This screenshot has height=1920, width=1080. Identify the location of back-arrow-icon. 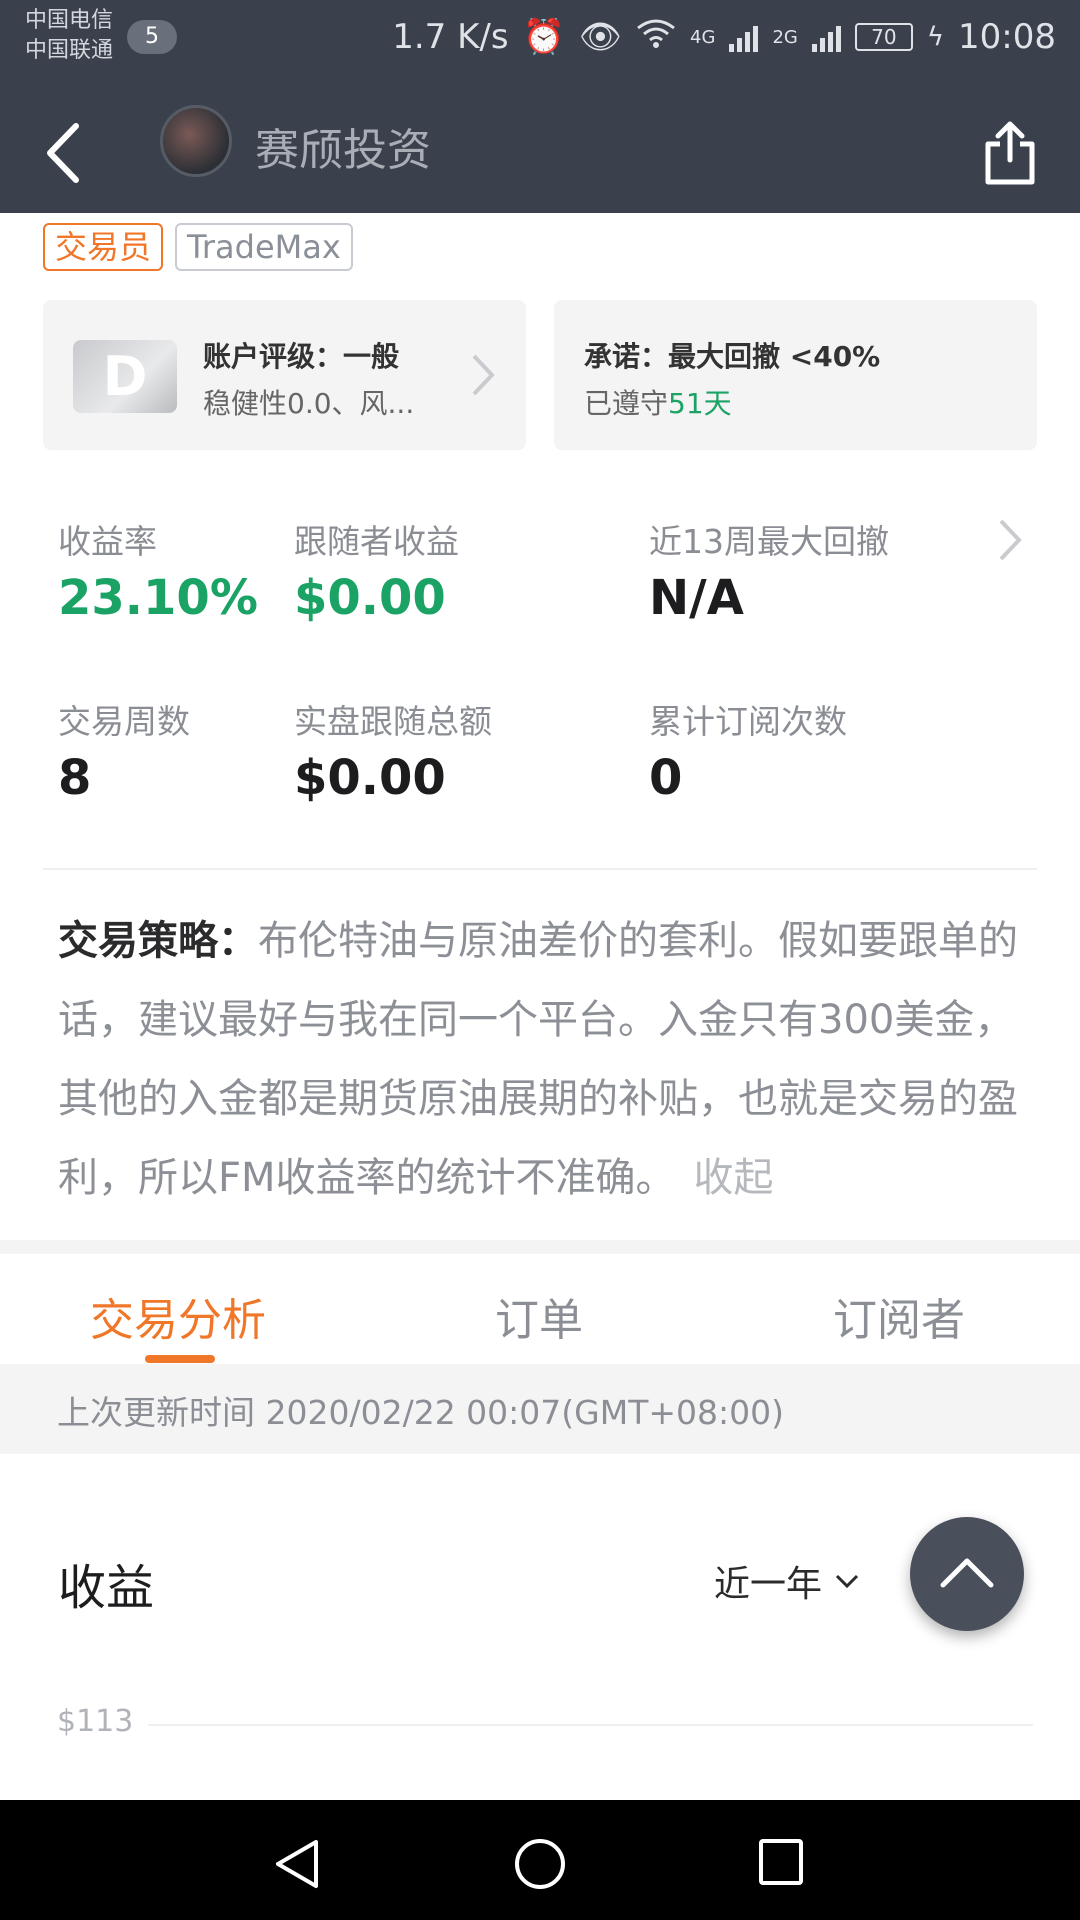
(63, 153).